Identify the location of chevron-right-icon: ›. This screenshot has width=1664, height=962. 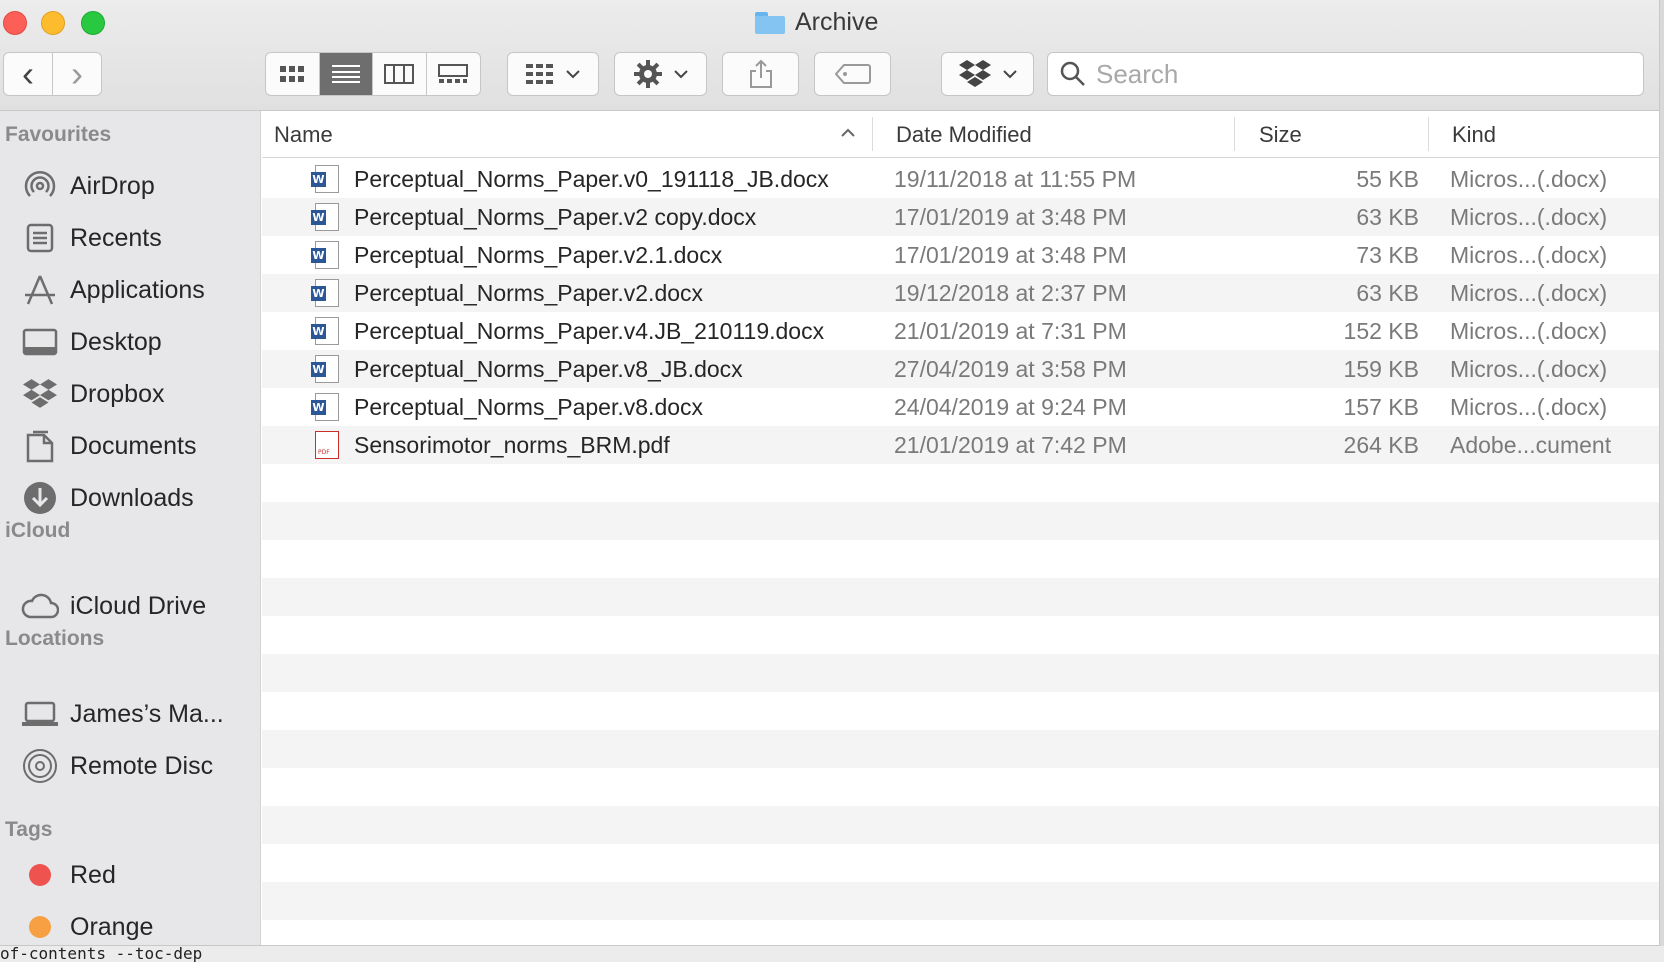
(77, 73).